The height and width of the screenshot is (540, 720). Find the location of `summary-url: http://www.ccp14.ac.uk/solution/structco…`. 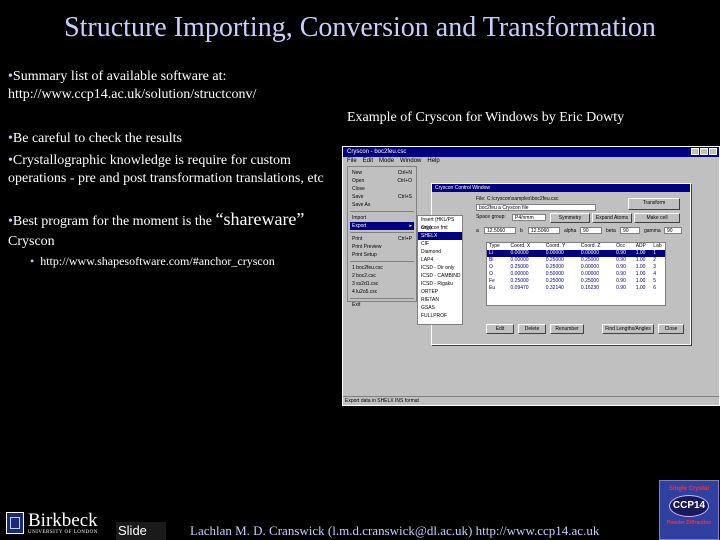

summary-url: http://www.ccp14.ac.uk/solution/structco… is located at coordinates (132, 94).